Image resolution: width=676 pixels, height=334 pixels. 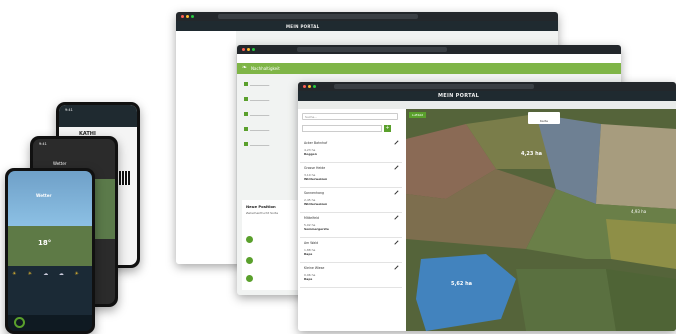 I want to click on home-button, so click(x=19, y=322).